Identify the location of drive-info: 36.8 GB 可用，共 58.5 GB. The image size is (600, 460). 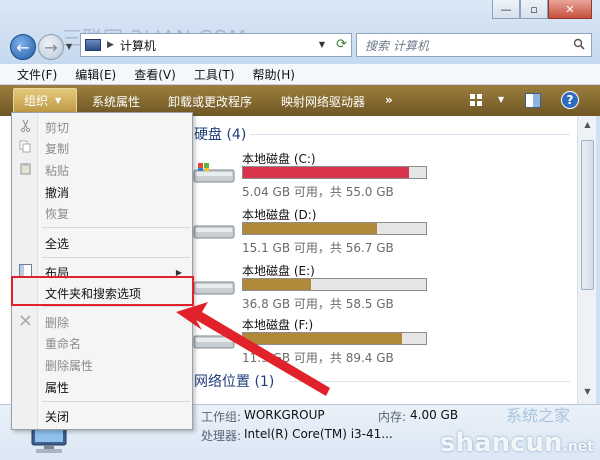
(318, 304).